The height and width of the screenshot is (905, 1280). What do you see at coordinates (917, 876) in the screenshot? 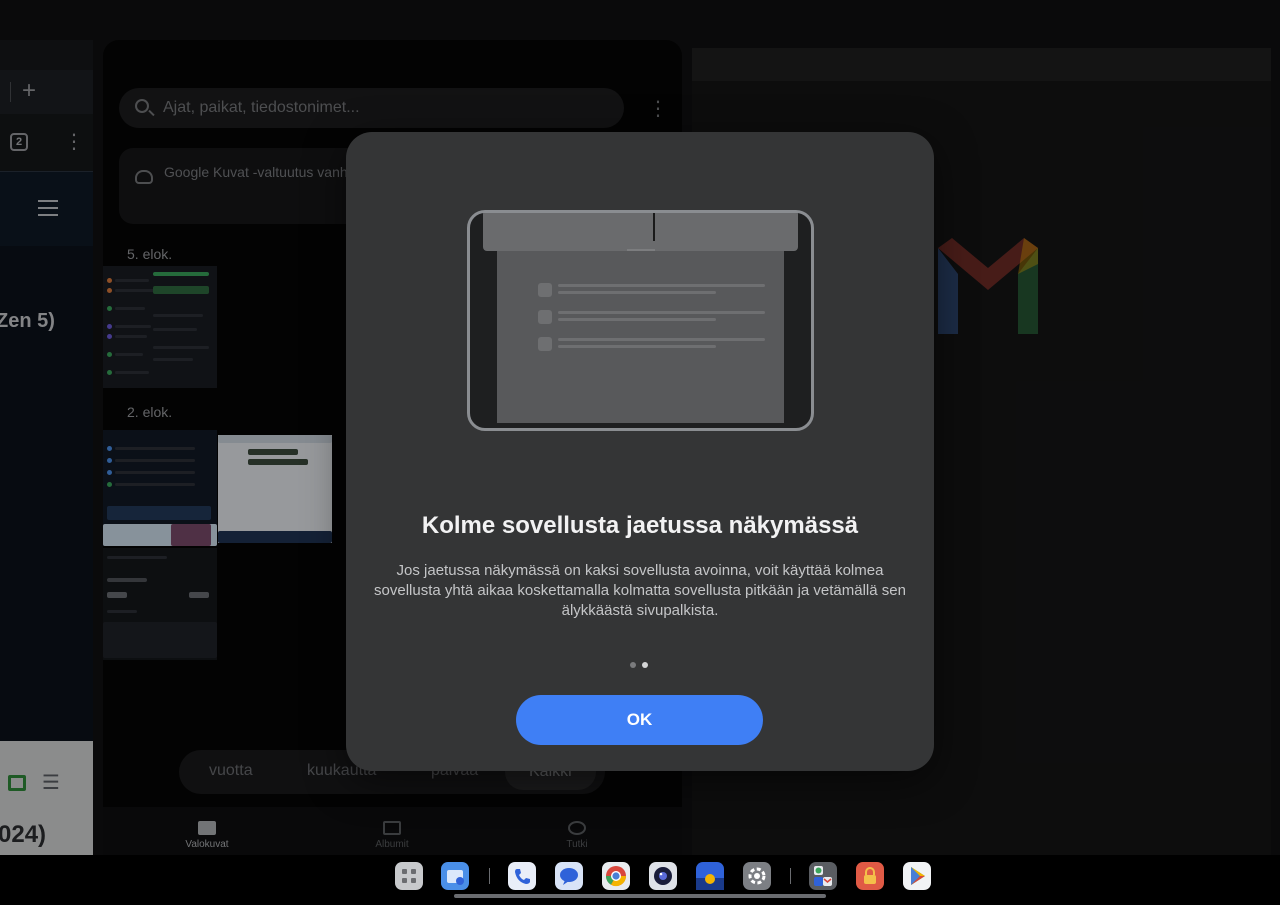
I see `play-store-icon` at bounding box center [917, 876].